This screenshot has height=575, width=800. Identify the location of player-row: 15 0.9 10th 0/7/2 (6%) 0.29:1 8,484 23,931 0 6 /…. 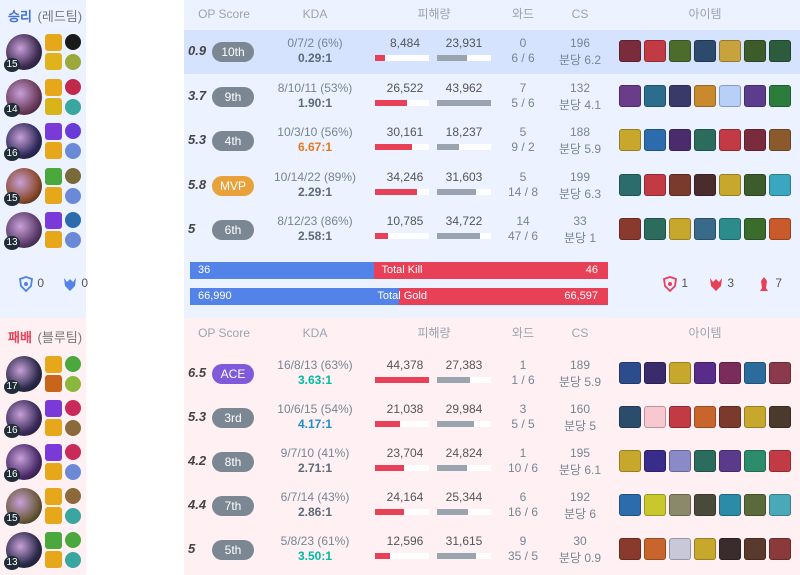
(400, 52).